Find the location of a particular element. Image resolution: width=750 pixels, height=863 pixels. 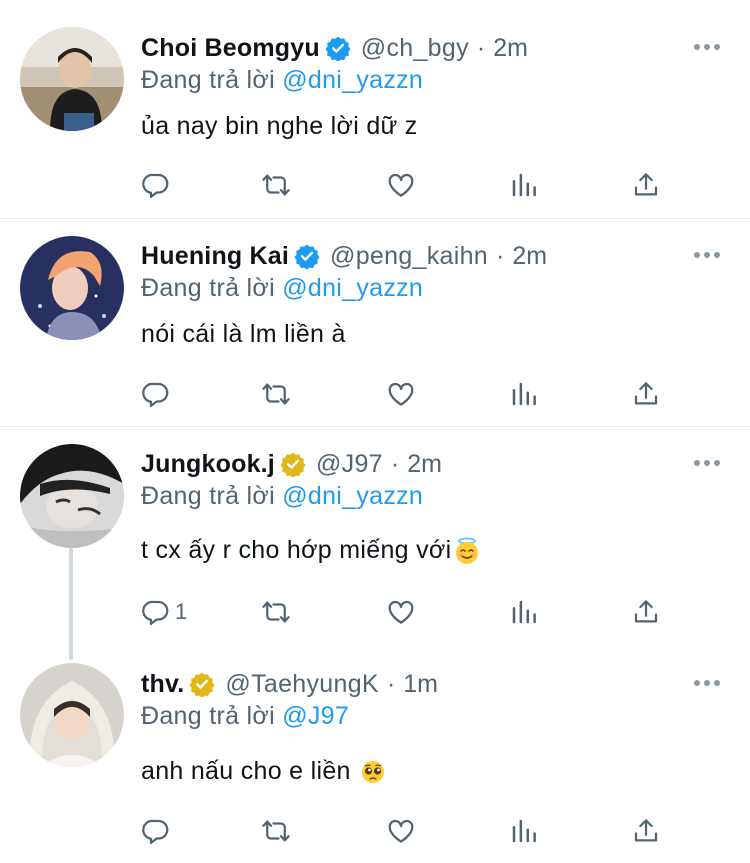

tweet-text: anh nấu cho e liền is located at coordinates (264, 771).